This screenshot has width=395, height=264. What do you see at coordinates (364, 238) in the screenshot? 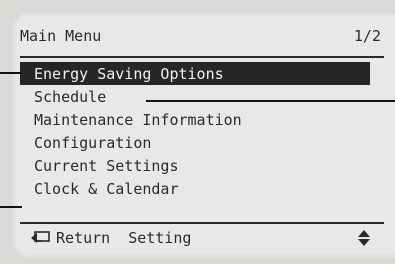
I see `up-down-arrows-icon` at bounding box center [364, 238].